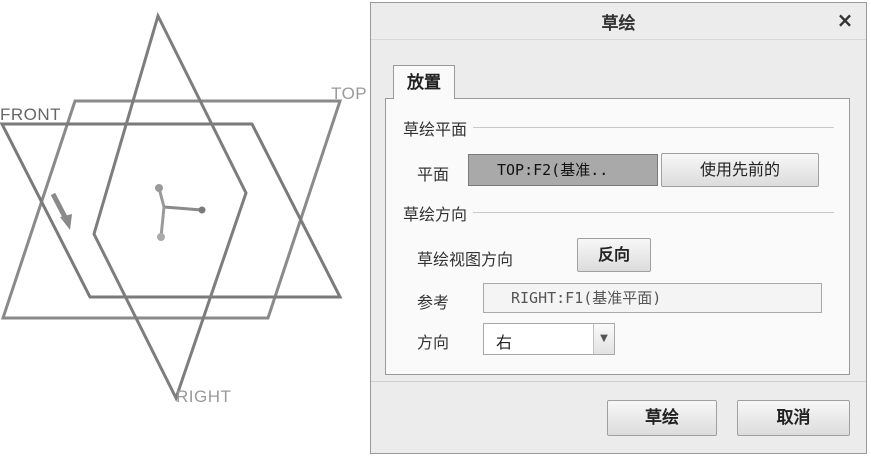 This screenshot has height=459, width=871. Describe the element at coordinates (603, 339) in the screenshot. I see `dropdown-arrow-icon: ▼` at that location.